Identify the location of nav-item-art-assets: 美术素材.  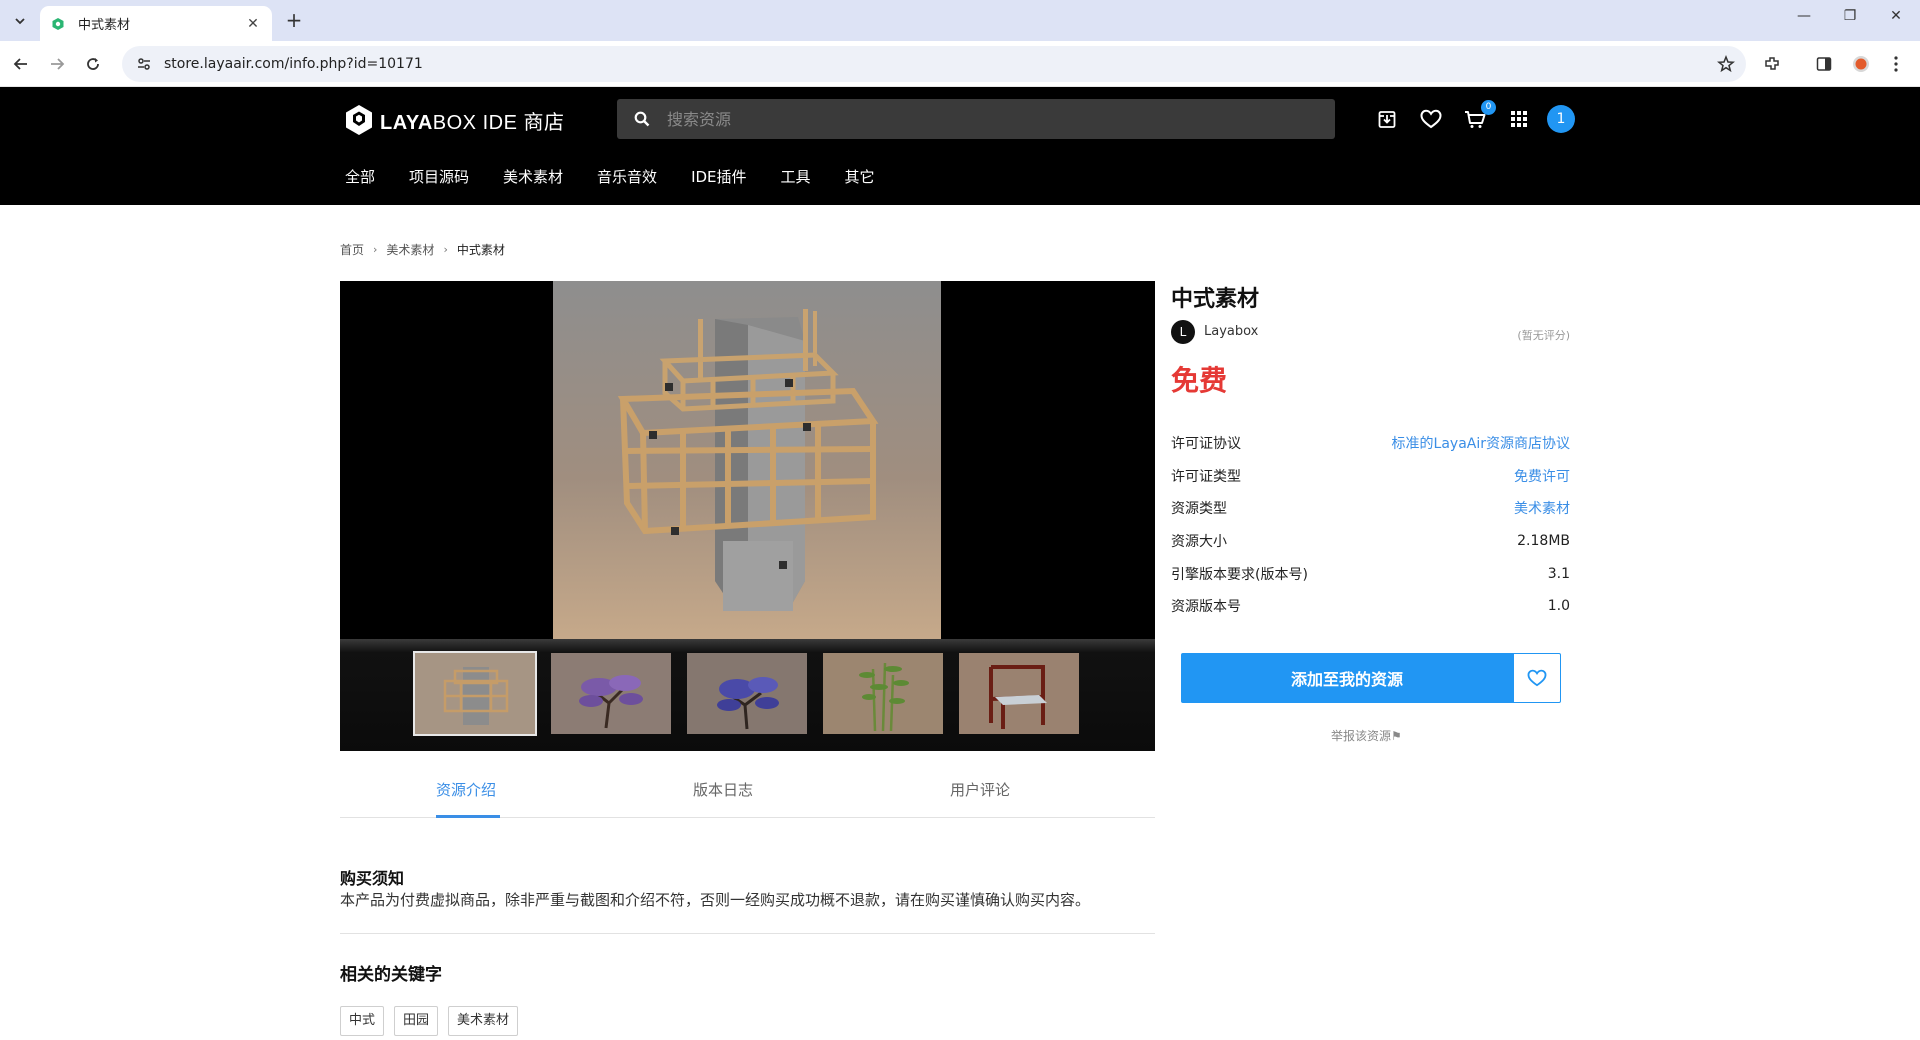
(533, 176).